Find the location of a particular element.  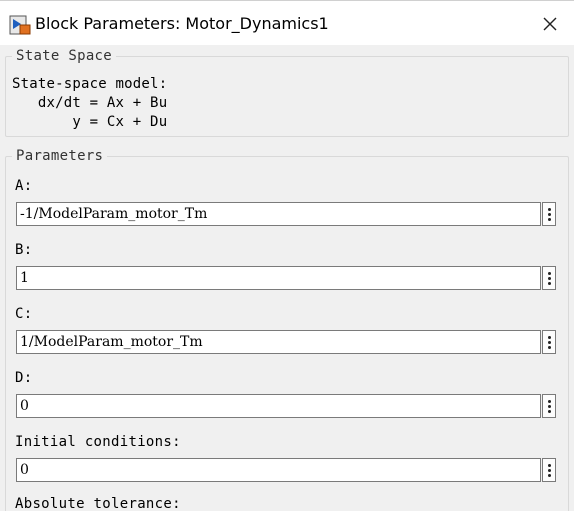

param-label-d: D: is located at coordinates (24, 378).